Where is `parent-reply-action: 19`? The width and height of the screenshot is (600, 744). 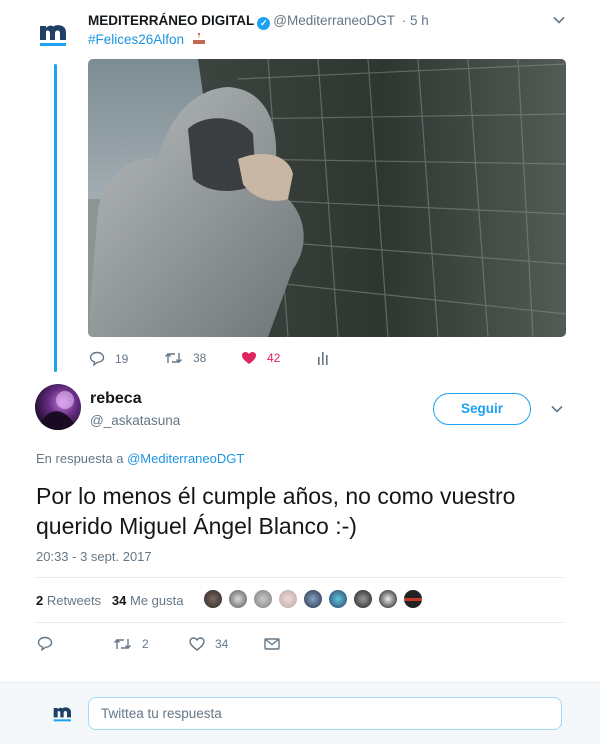 parent-reply-action: 19 is located at coordinates (108, 358).